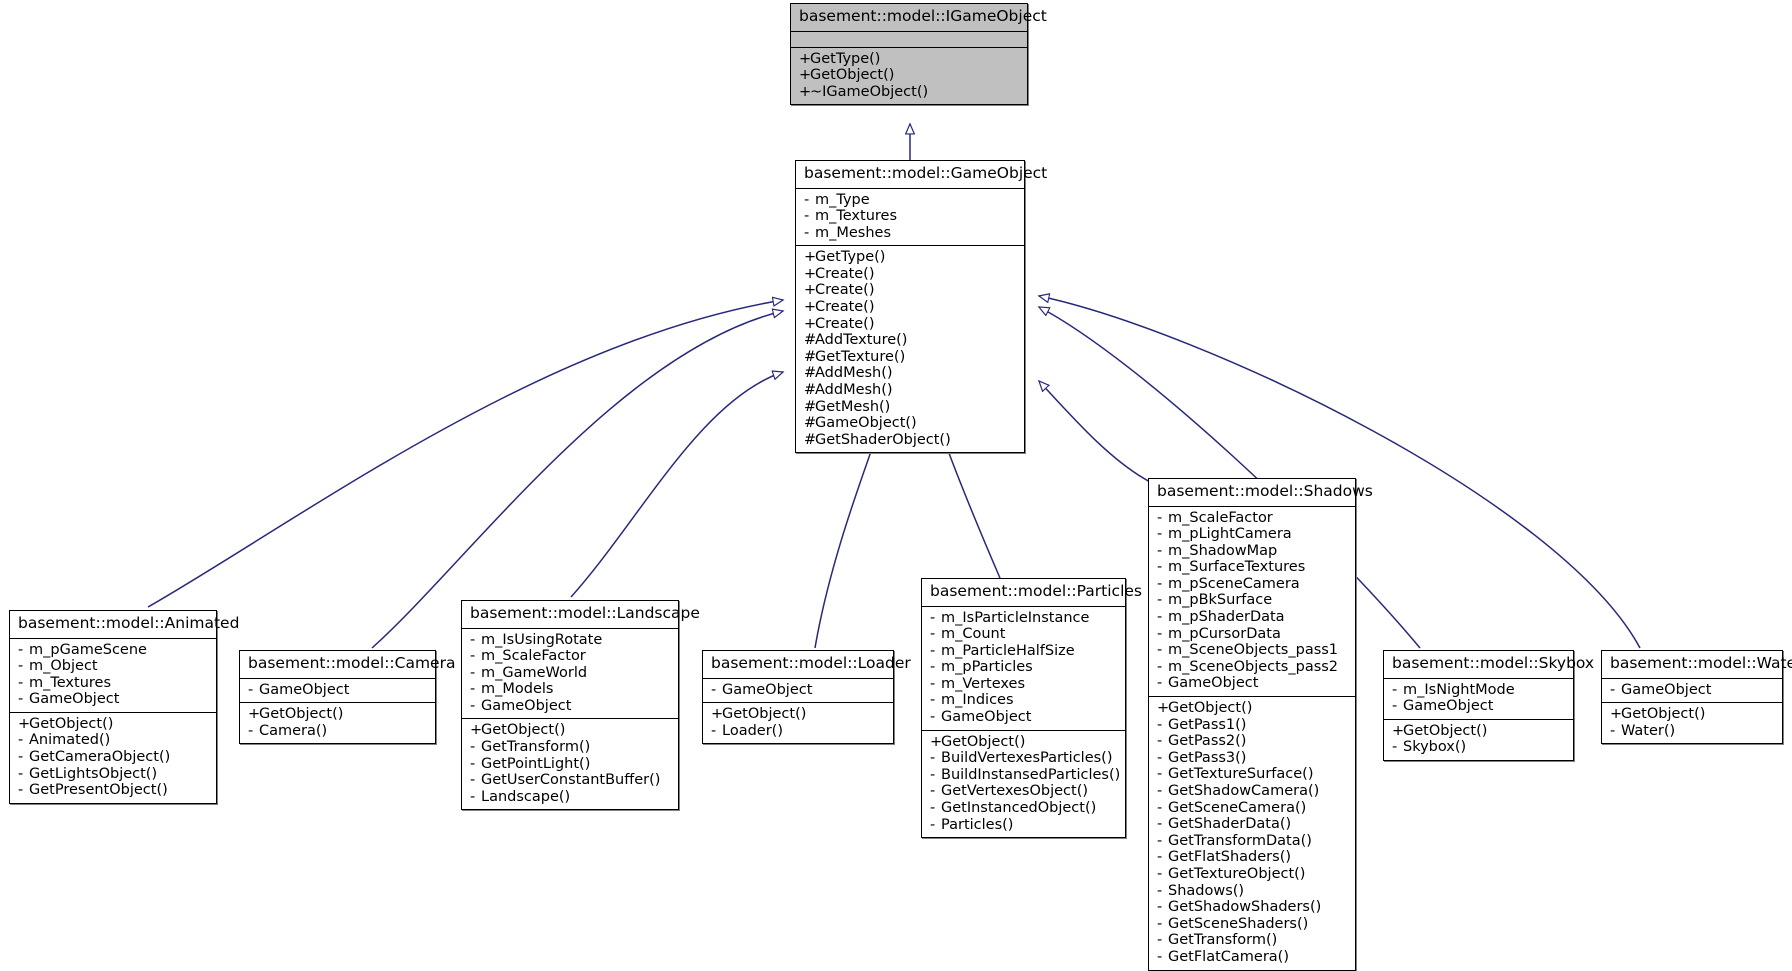 The width and height of the screenshot is (1792, 971). I want to click on member-row: - GetShadowCamera(), so click(1238, 791).